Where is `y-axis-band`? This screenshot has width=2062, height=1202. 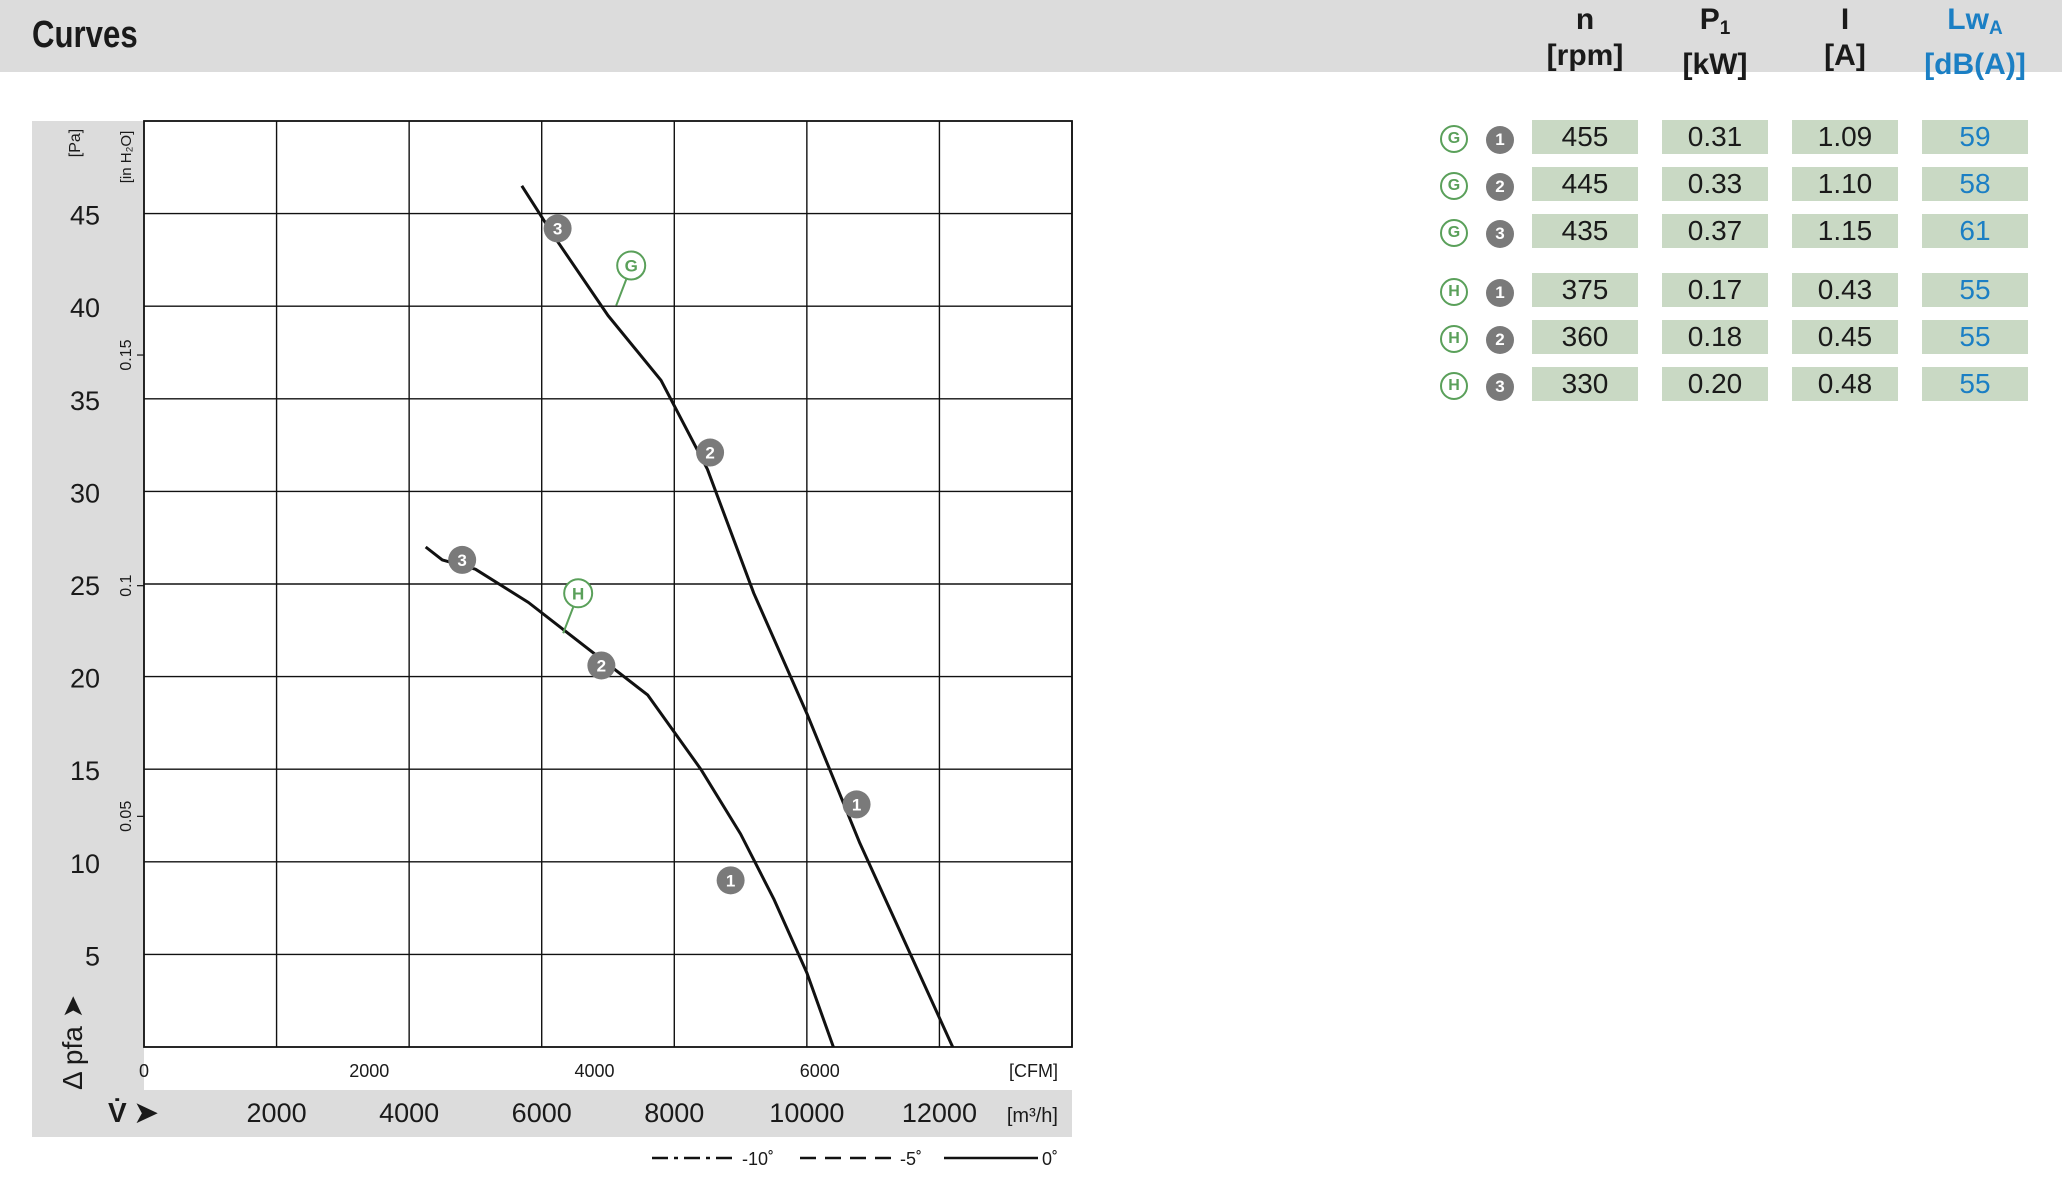
y-axis-band is located at coordinates (88, 629).